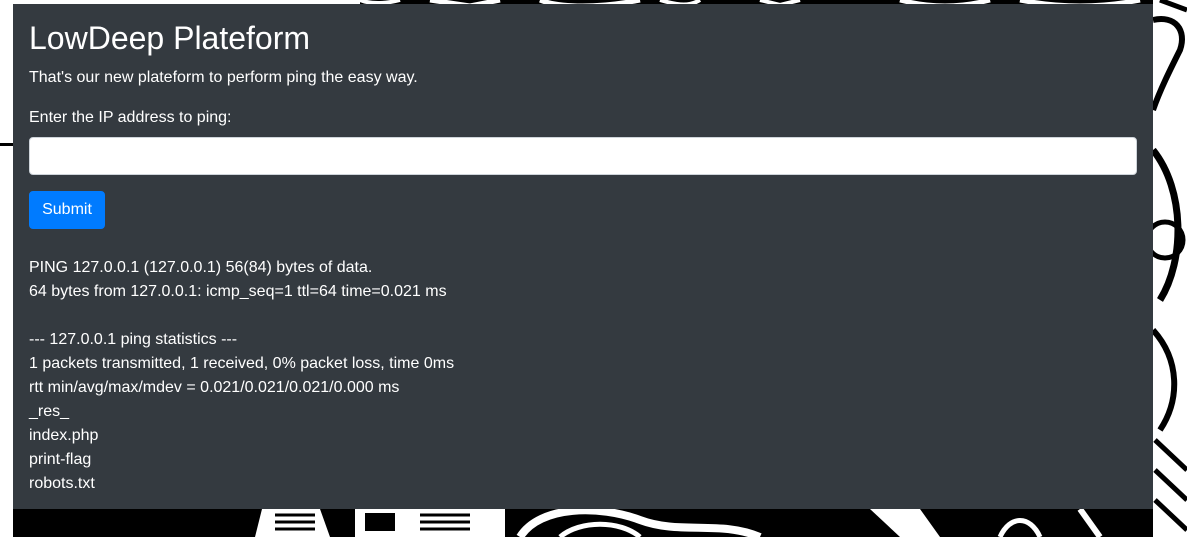  Describe the element at coordinates (583, 156) in the screenshot. I see `ip-address-input` at that location.